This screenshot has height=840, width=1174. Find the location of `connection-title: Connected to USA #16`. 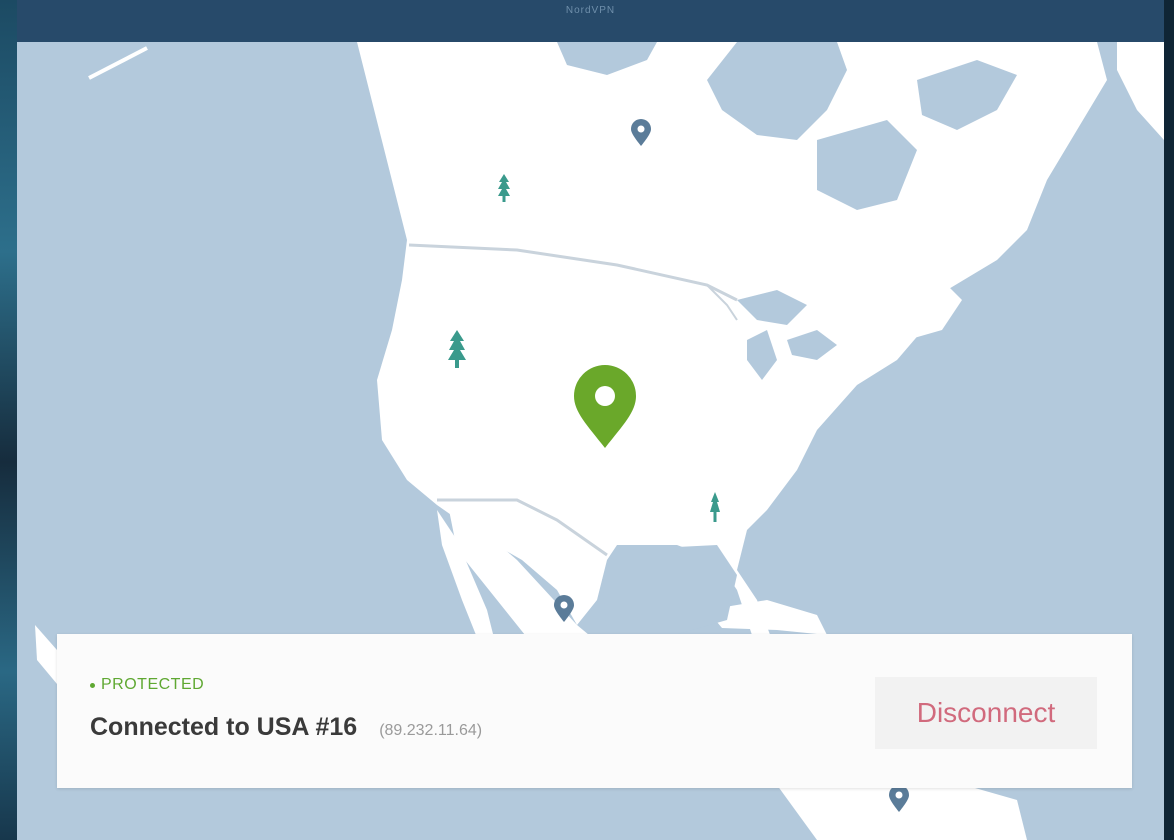

connection-title: Connected to USA #16 is located at coordinates (224, 727).